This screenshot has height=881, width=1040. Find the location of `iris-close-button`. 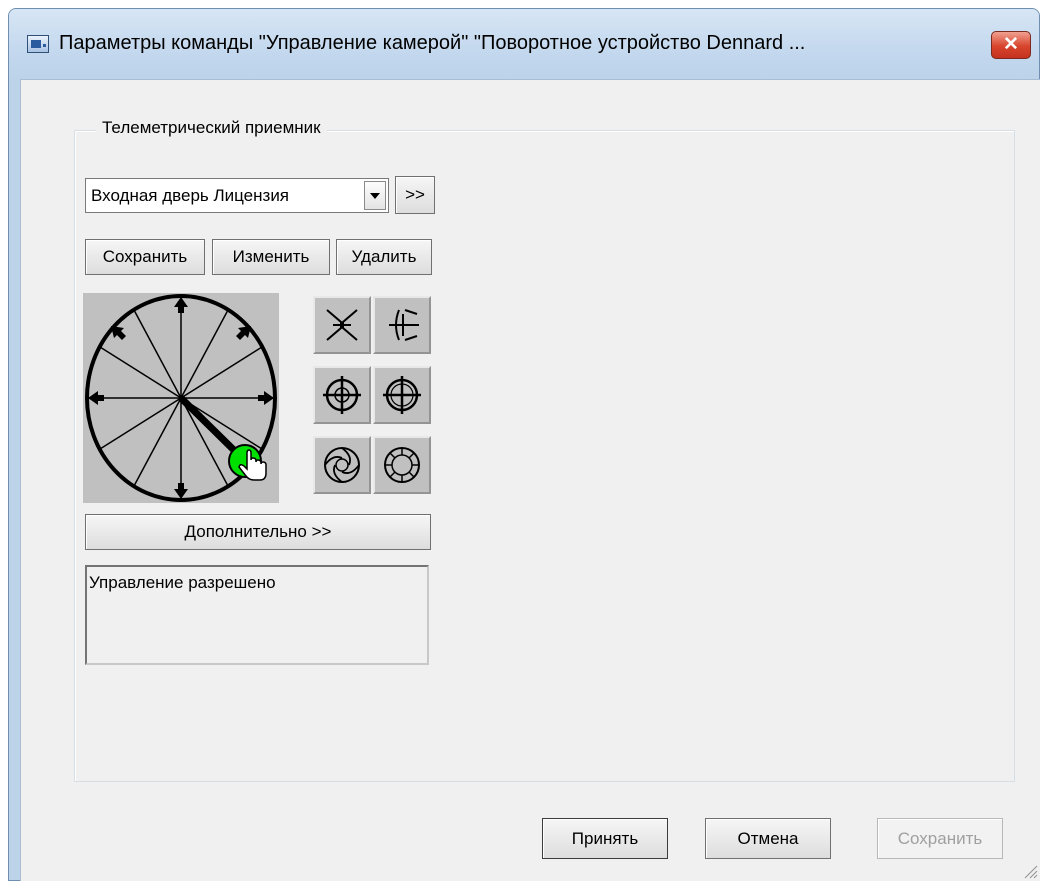

iris-close-button is located at coordinates (402, 465).